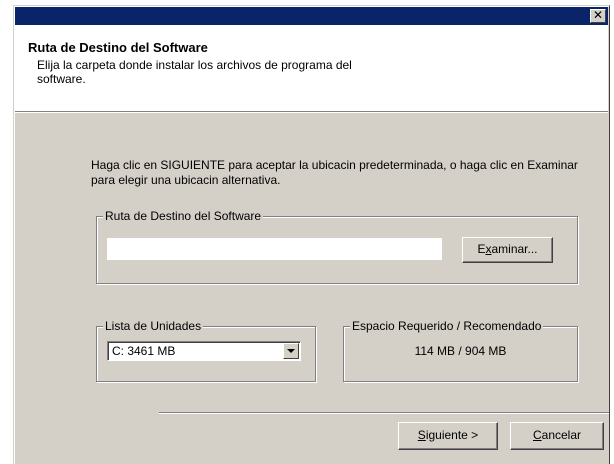  I want to click on next-button-hotkey: S, so click(421, 435).